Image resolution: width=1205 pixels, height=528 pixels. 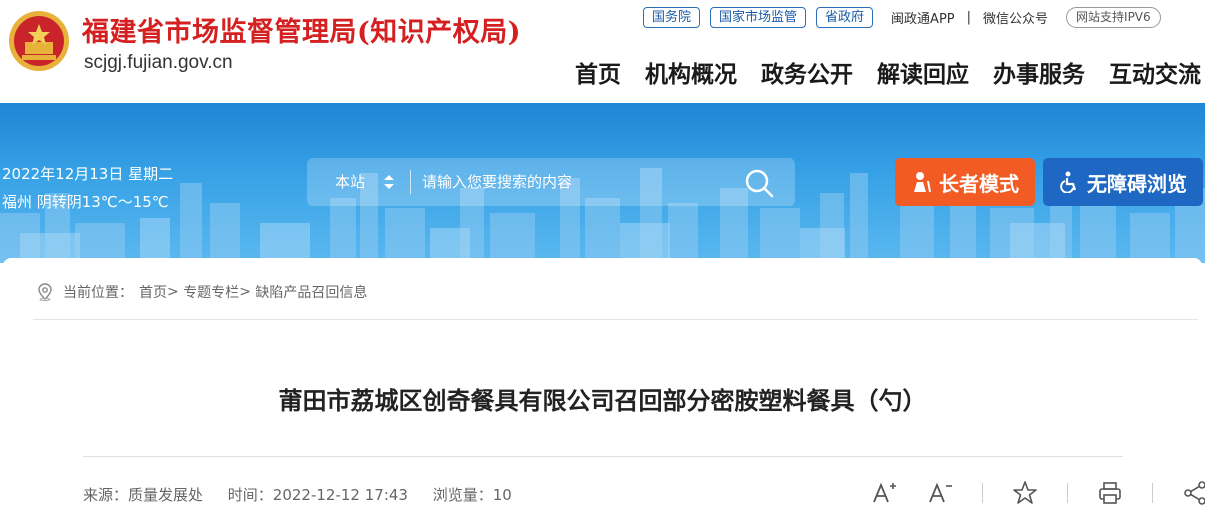 What do you see at coordinates (572, 182) in the screenshot?
I see `search-input` at bounding box center [572, 182].